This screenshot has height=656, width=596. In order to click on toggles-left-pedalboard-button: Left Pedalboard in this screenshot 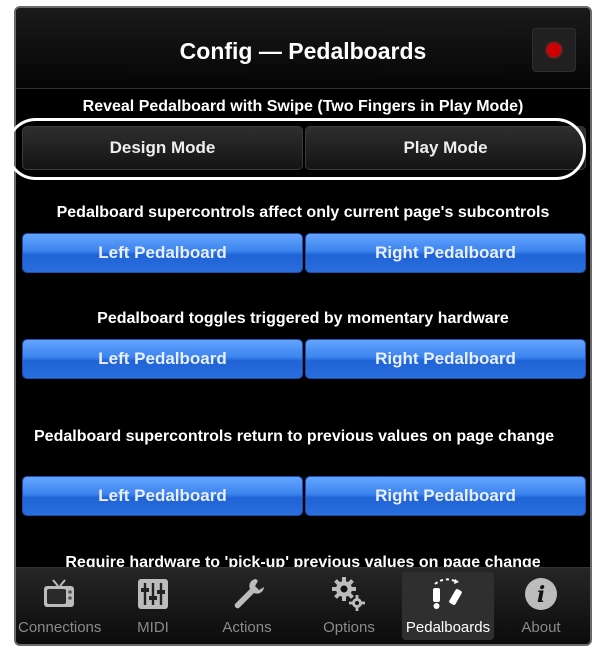, I will do `click(162, 359)`.